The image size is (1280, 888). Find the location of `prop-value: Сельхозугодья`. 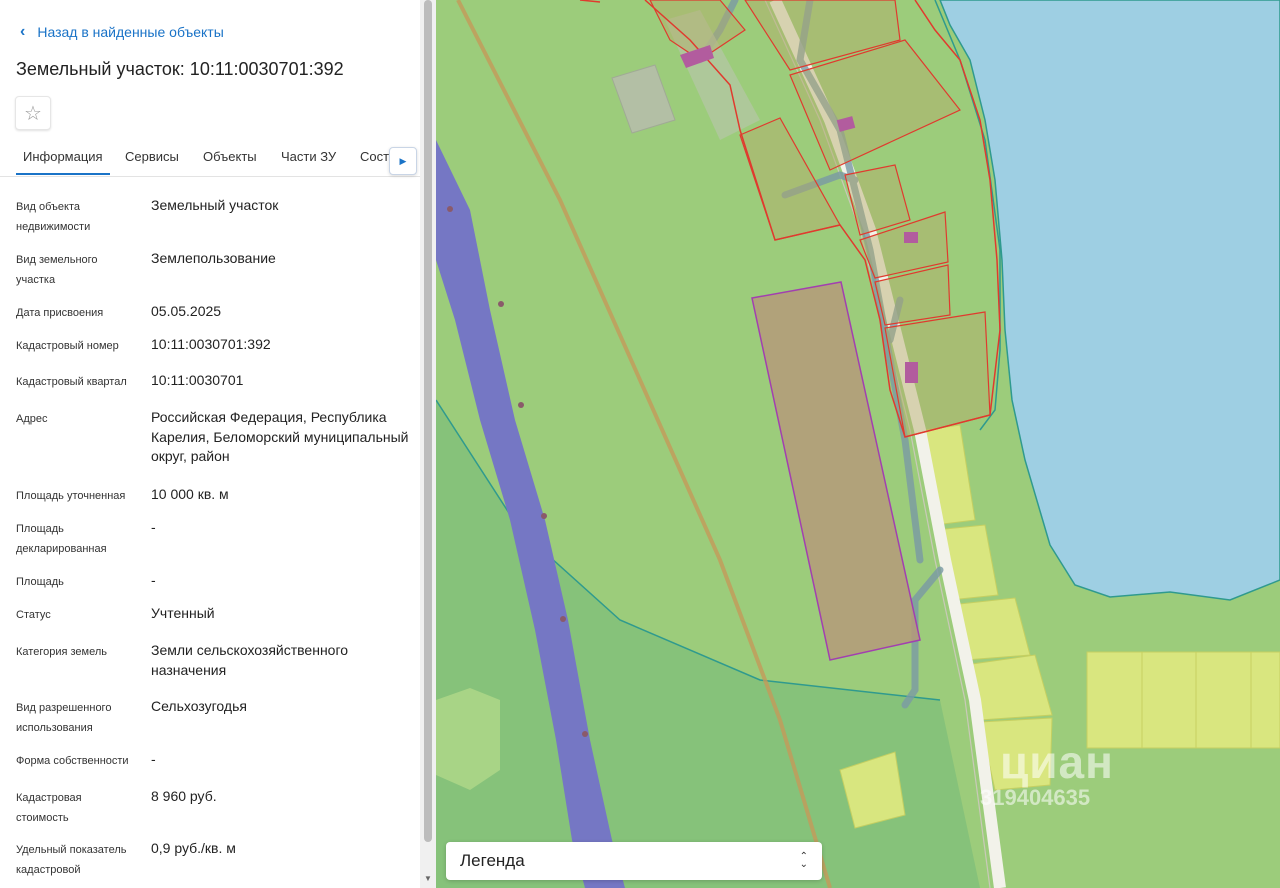

prop-value: Сельхозугодья is located at coordinates (199, 706).